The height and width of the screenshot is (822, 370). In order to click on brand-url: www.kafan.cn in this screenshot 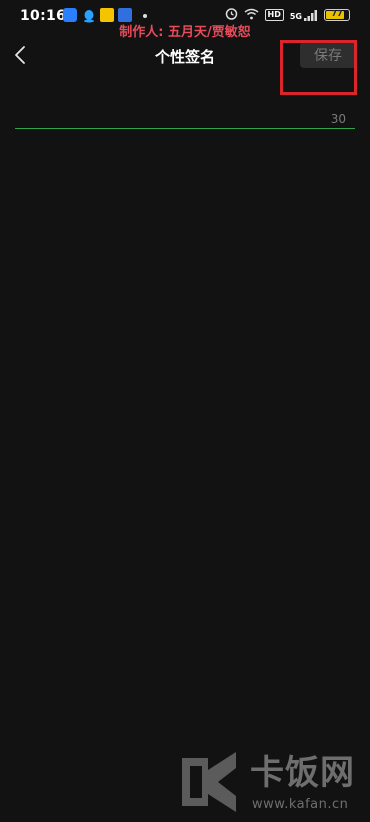, I will do `click(300, 804)`.